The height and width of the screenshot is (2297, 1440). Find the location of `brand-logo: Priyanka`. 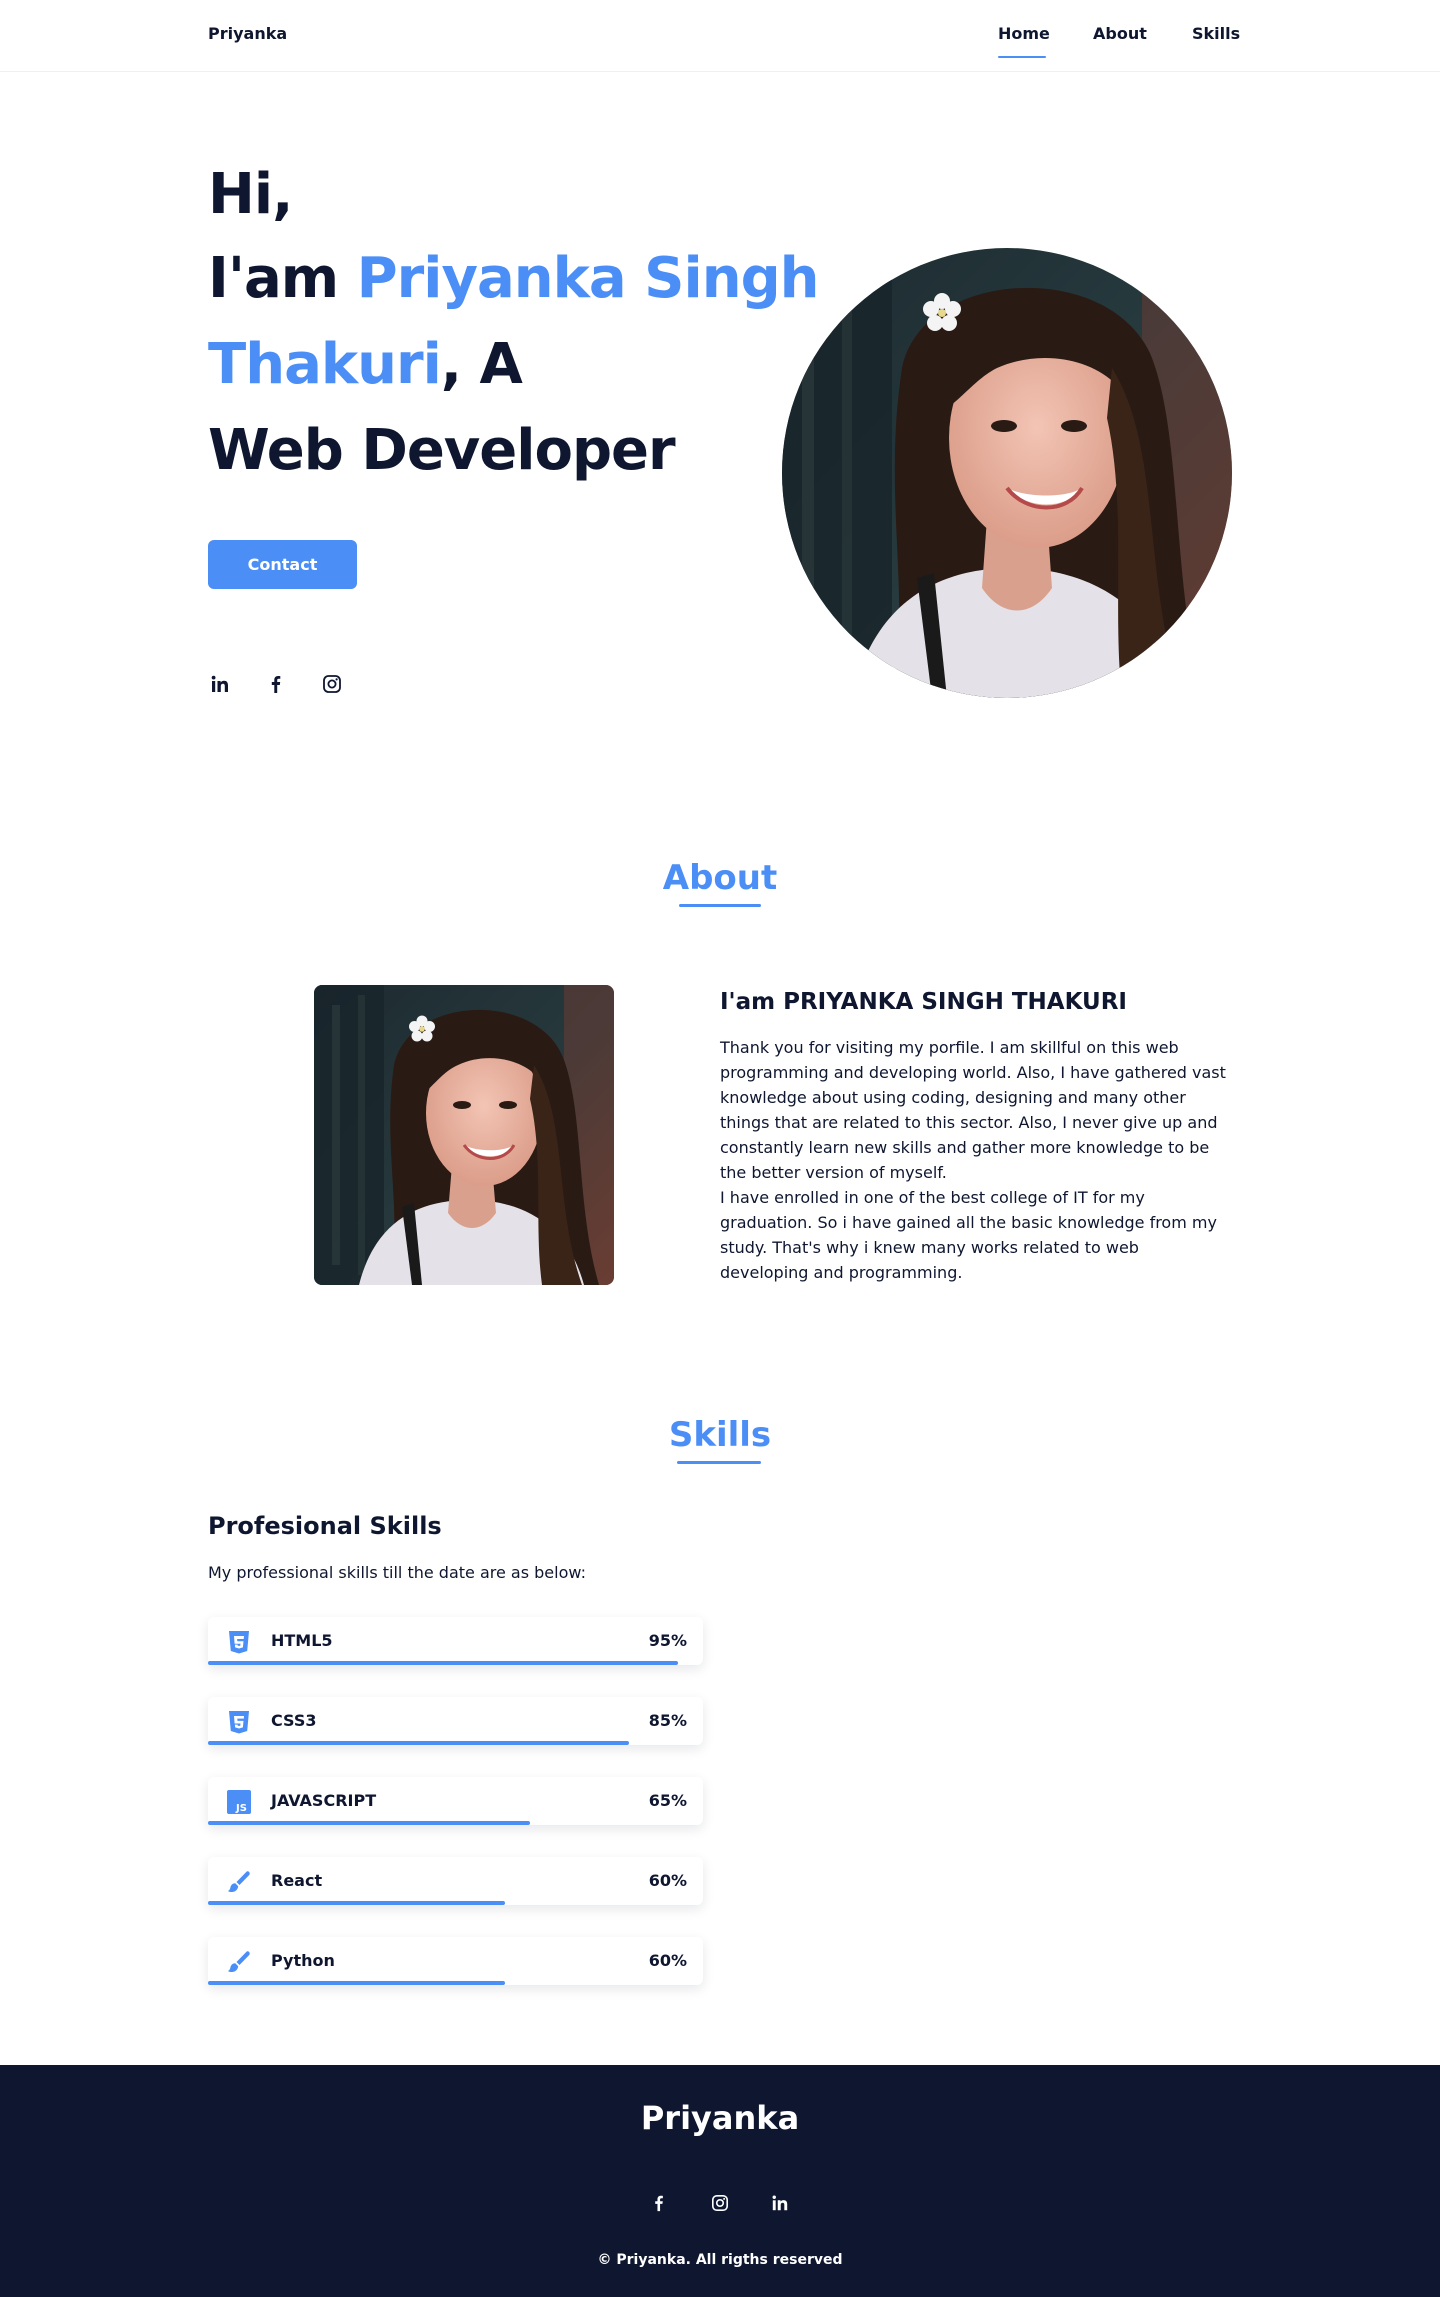

brand-logo: Priyanka is located at coordinates (247, 33).